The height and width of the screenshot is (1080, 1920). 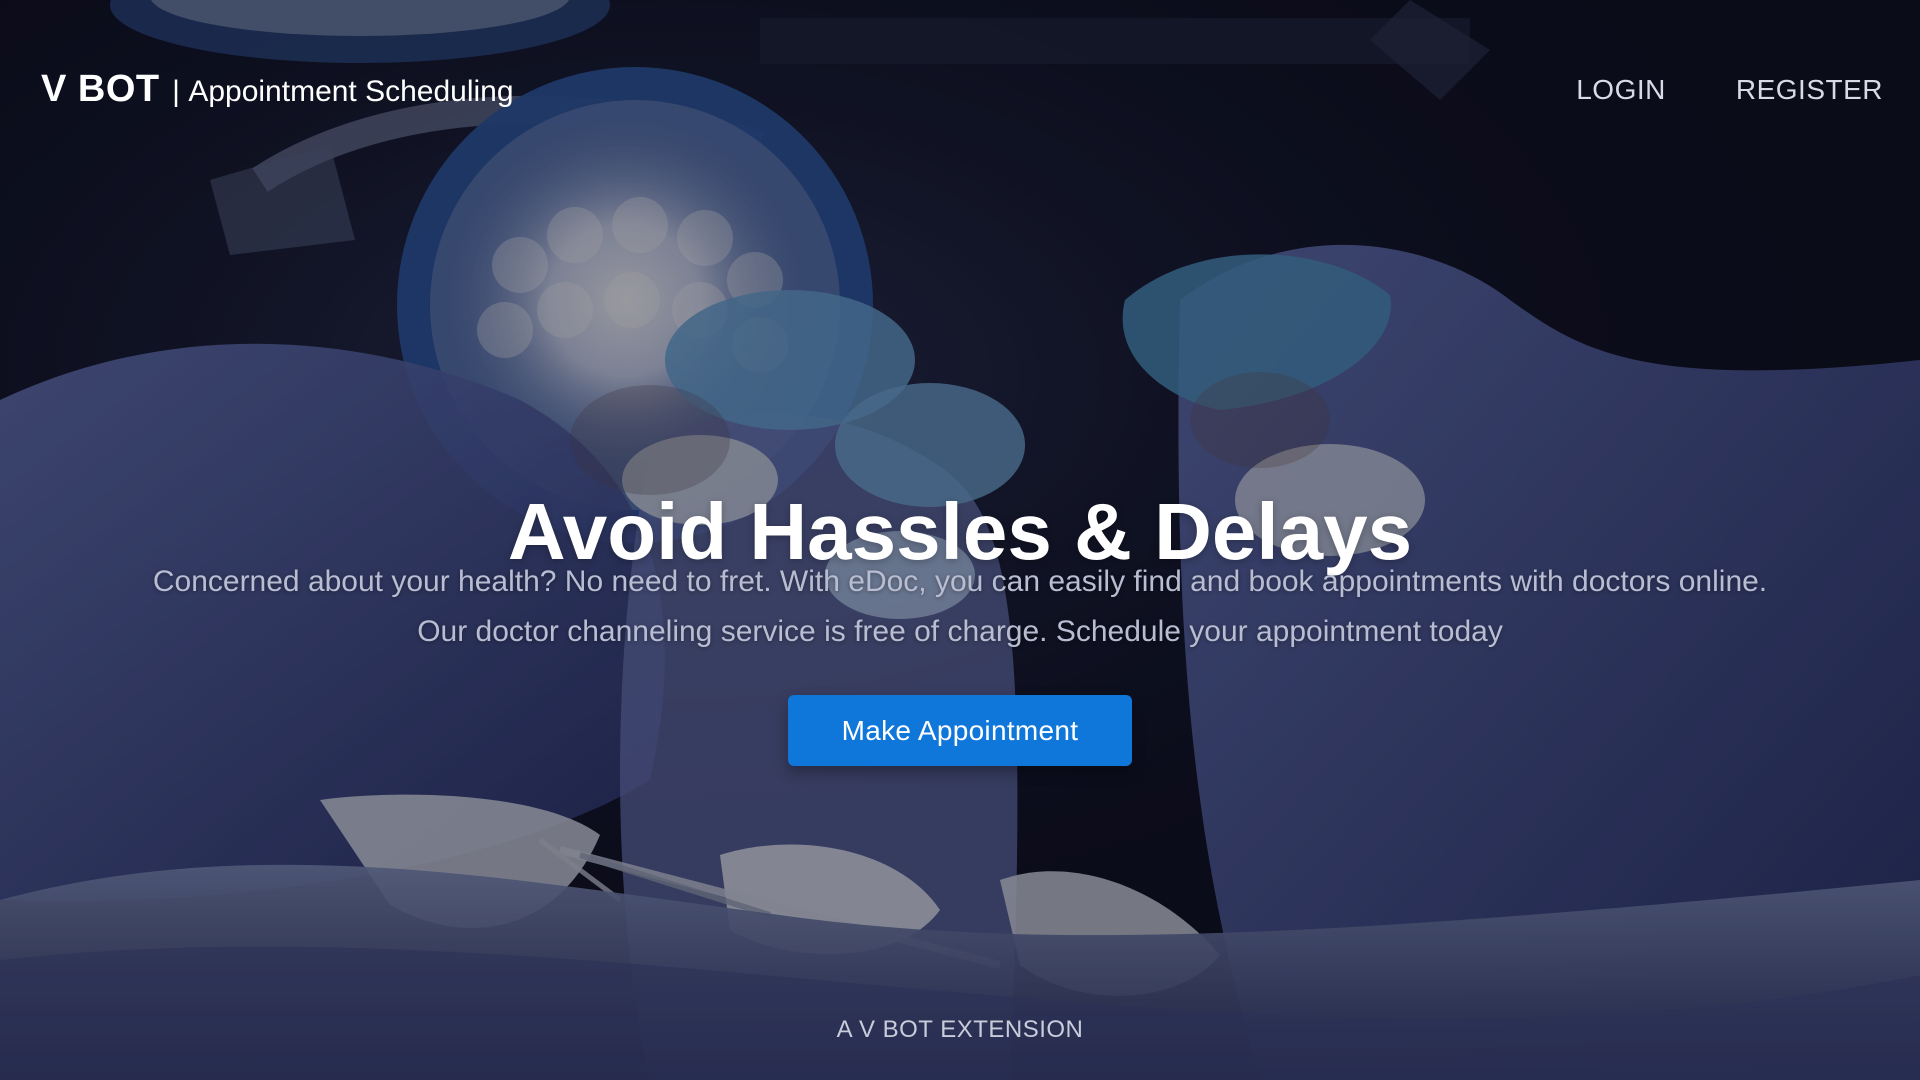 I want to click on make-appointment-button: Make Appointment, so click(x=960, y=730).